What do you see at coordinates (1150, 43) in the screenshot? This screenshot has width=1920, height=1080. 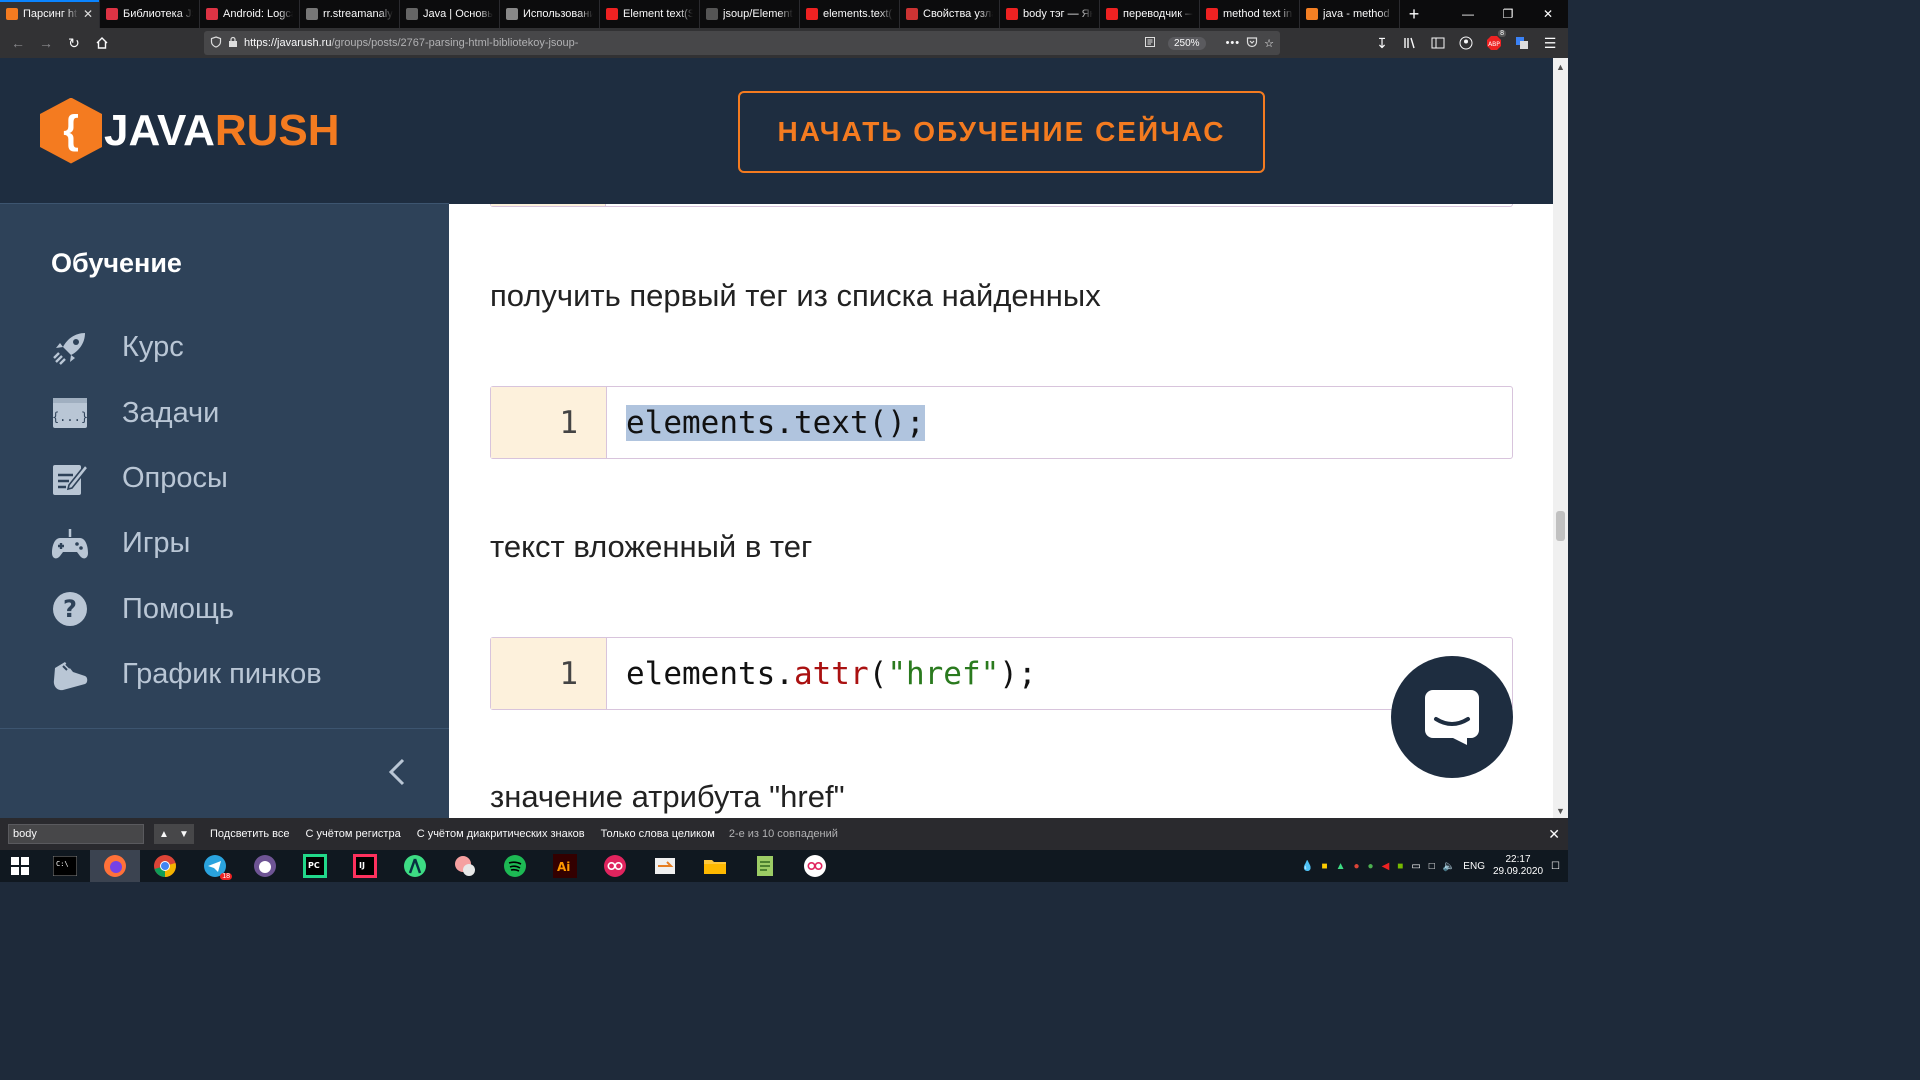 I see `reader-view-icon` at bounding box center [1150, 43].